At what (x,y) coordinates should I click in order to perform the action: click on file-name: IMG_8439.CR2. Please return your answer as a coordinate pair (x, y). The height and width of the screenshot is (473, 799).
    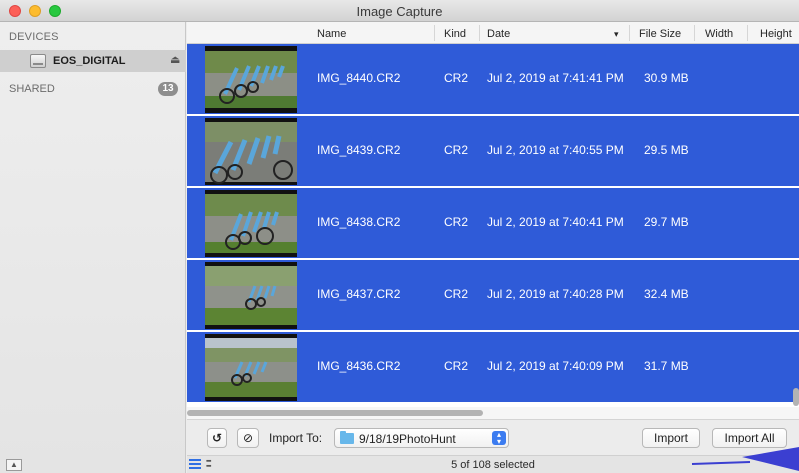
    Looking at the image, I should click on (359, 150).